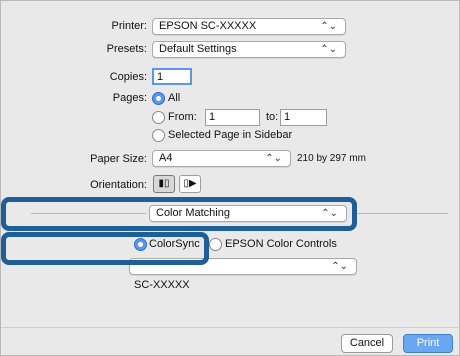  I want to click on highlight-colorsync, so click(105, 248).